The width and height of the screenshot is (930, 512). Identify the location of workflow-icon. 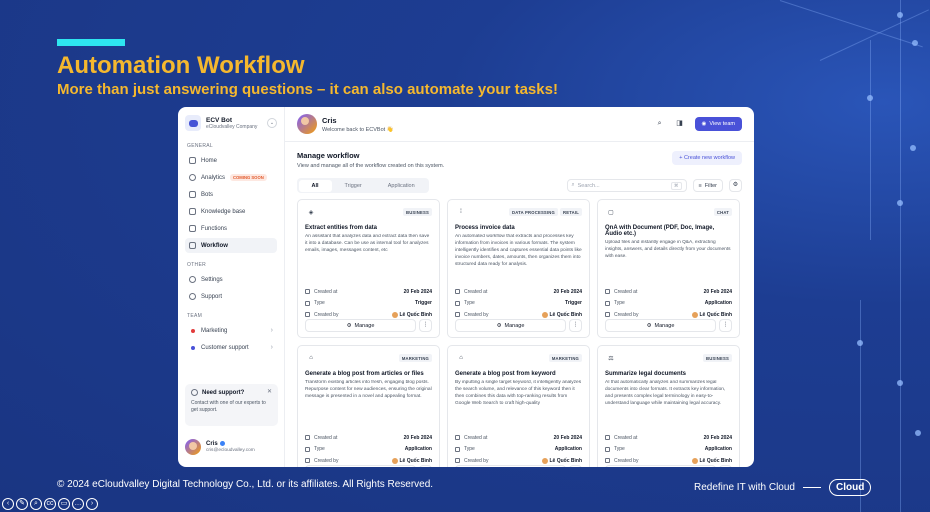
(192, 245).